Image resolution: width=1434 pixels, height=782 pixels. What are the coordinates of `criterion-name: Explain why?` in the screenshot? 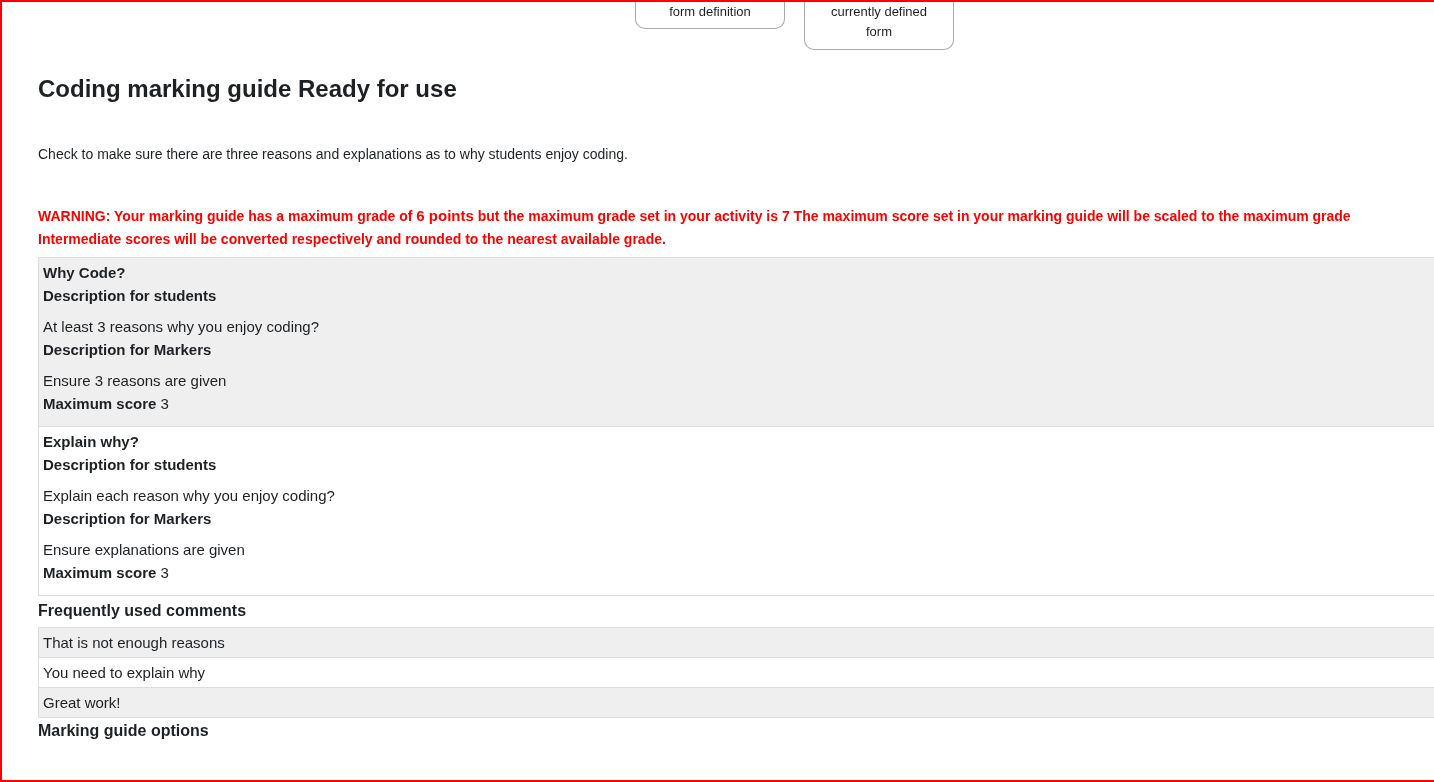 It's located at (91, 442).